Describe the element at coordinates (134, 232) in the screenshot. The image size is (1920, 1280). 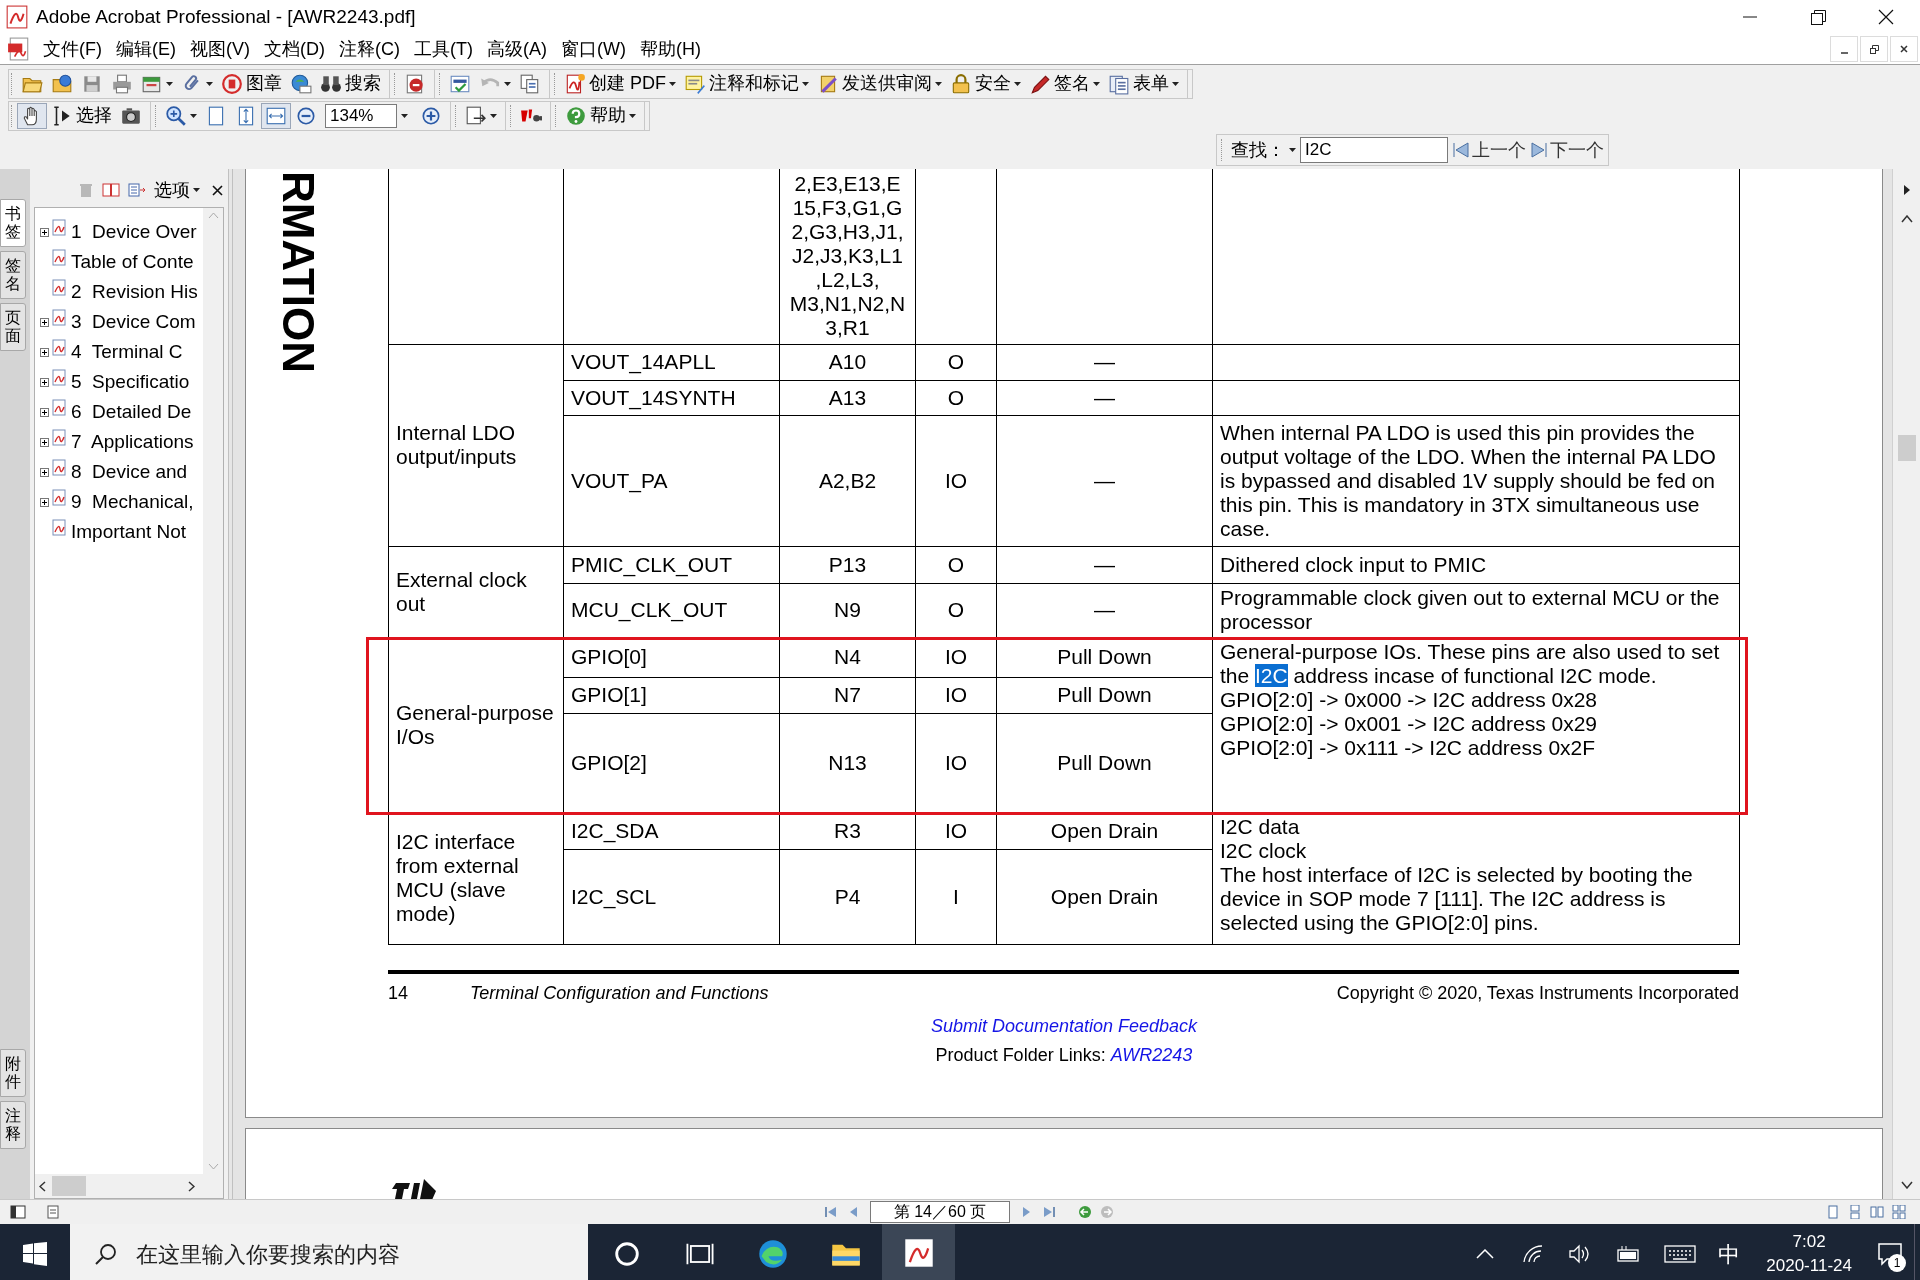
I see `bookmark-item: 1 Device Over` at that location.